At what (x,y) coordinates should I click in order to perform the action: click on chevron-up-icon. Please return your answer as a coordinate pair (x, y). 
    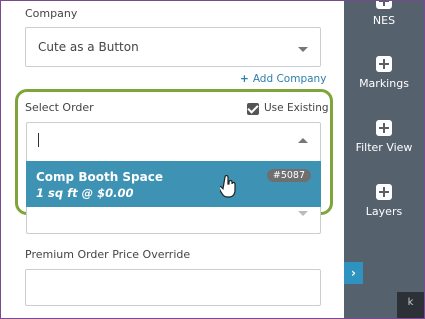
    Looking at the image, I should click on (303, 140).